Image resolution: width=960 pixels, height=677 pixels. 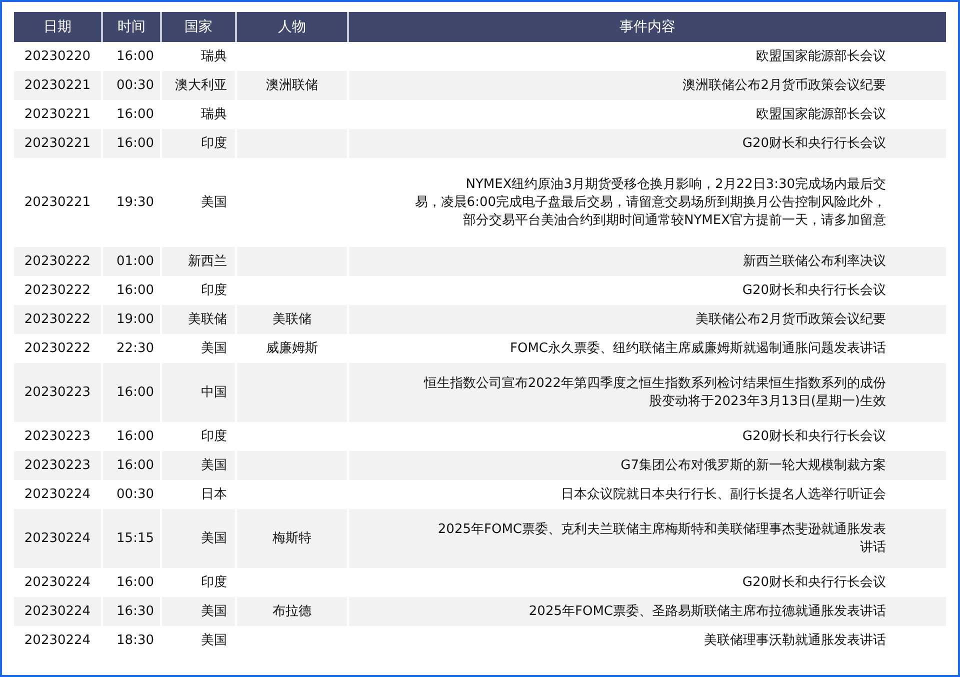 I want to click on country-cell: 美联储, so click(x=199, y=319).